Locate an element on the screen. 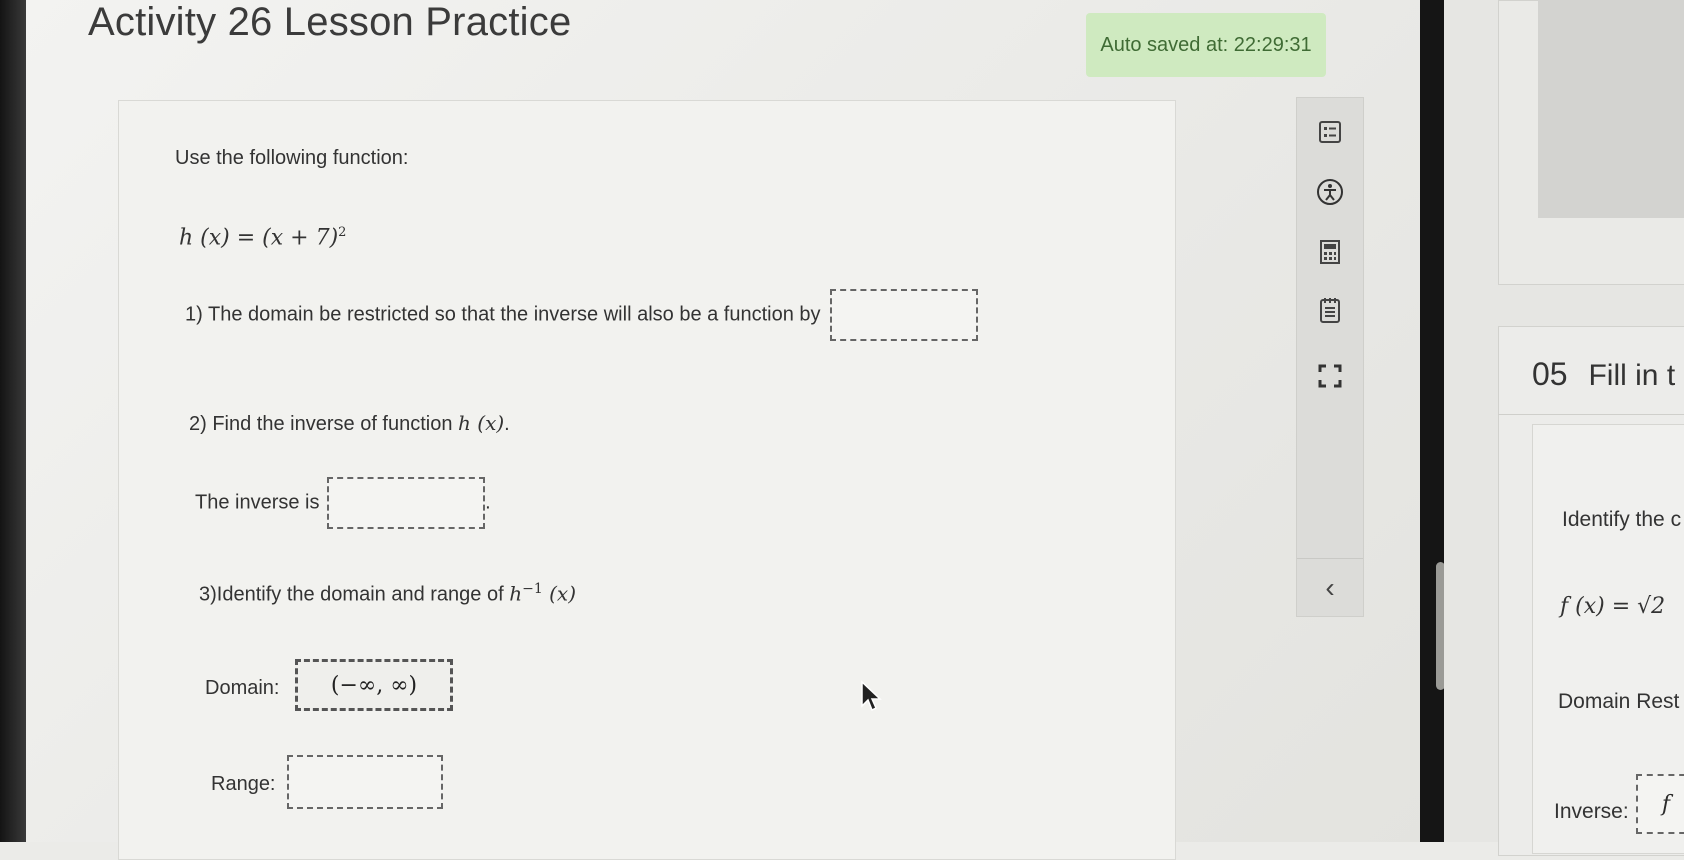 Image resolution: width=1684 pixels, height=860 pixels. mouse-cursor-icon is located at coordinates (871, 696).